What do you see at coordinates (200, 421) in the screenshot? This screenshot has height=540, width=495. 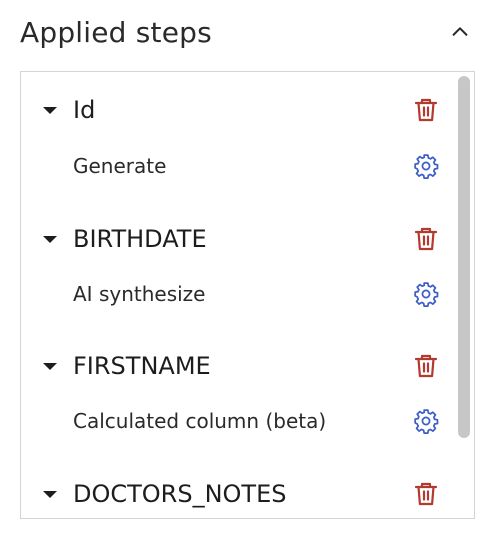 I see `step-transform-label: Calculated column (beta)` at bounding box center [200, 421].